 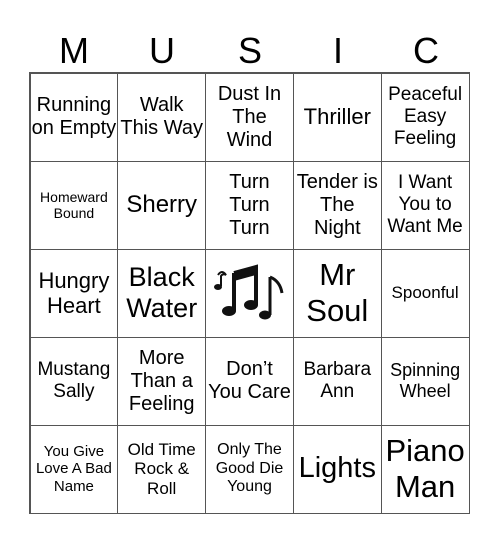 I want to click on bingo-cell: Dust In The Wind, so click(x=249, y=117).